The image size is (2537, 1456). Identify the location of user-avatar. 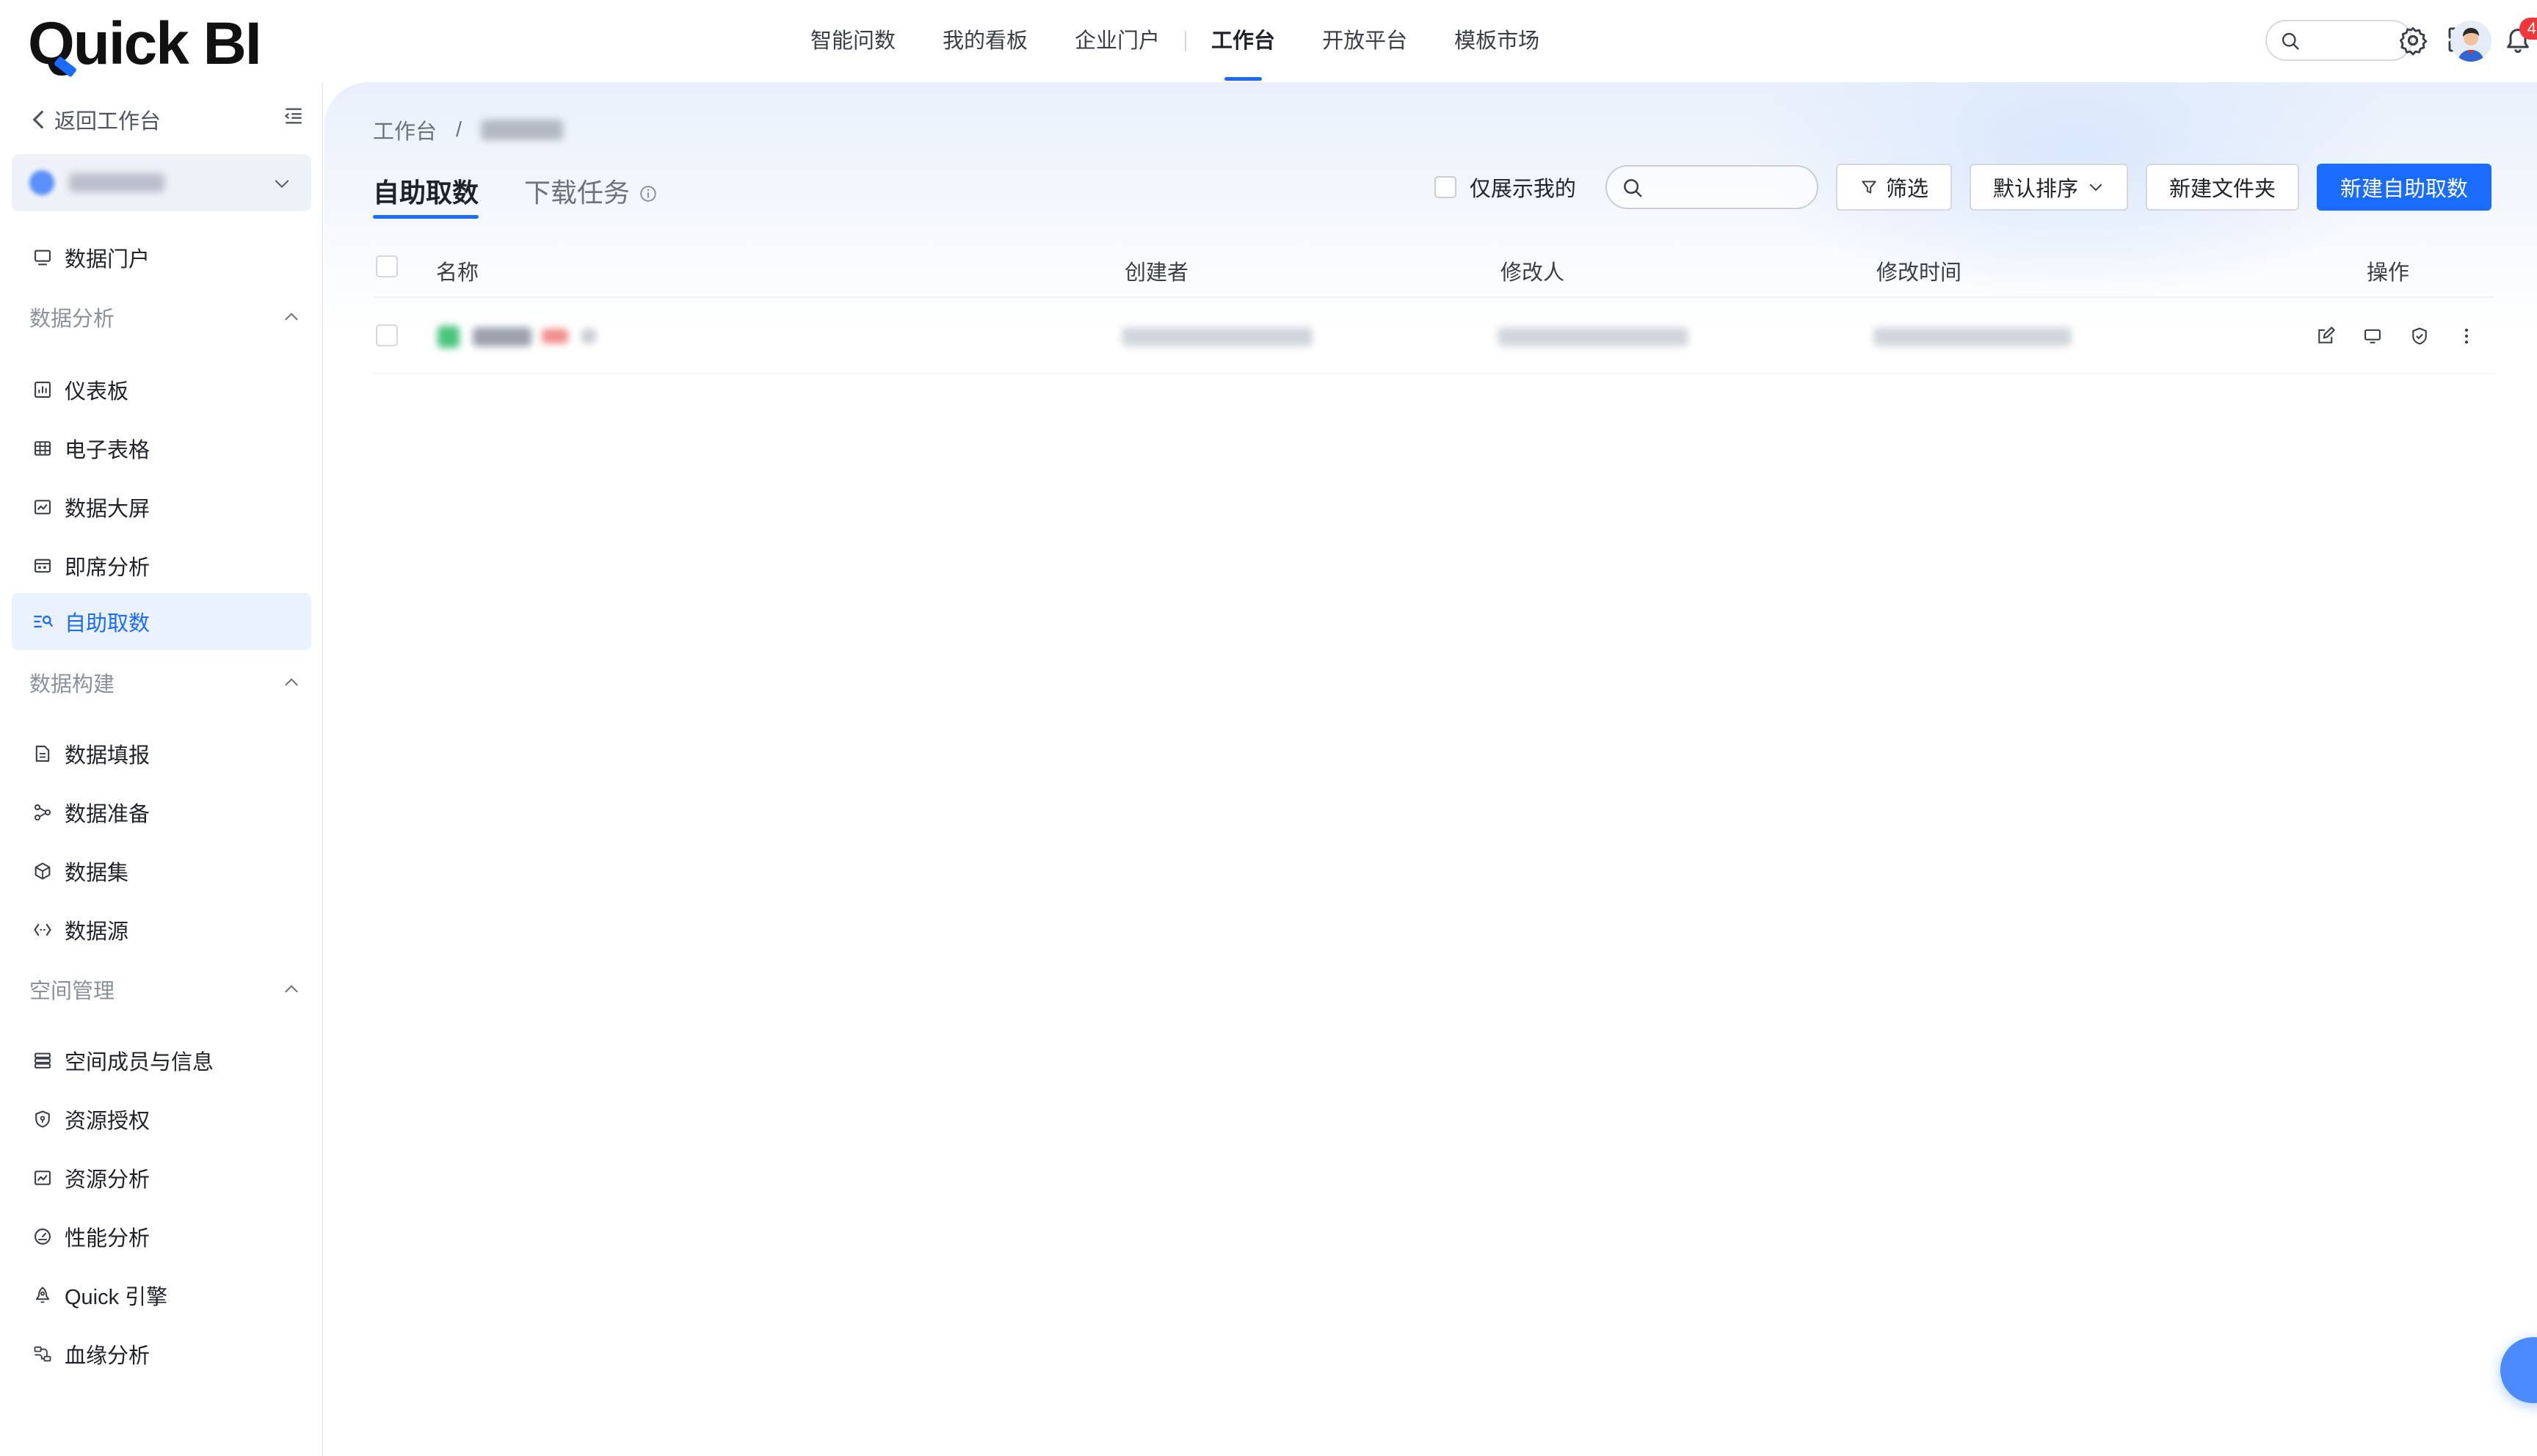
(2470, 42).